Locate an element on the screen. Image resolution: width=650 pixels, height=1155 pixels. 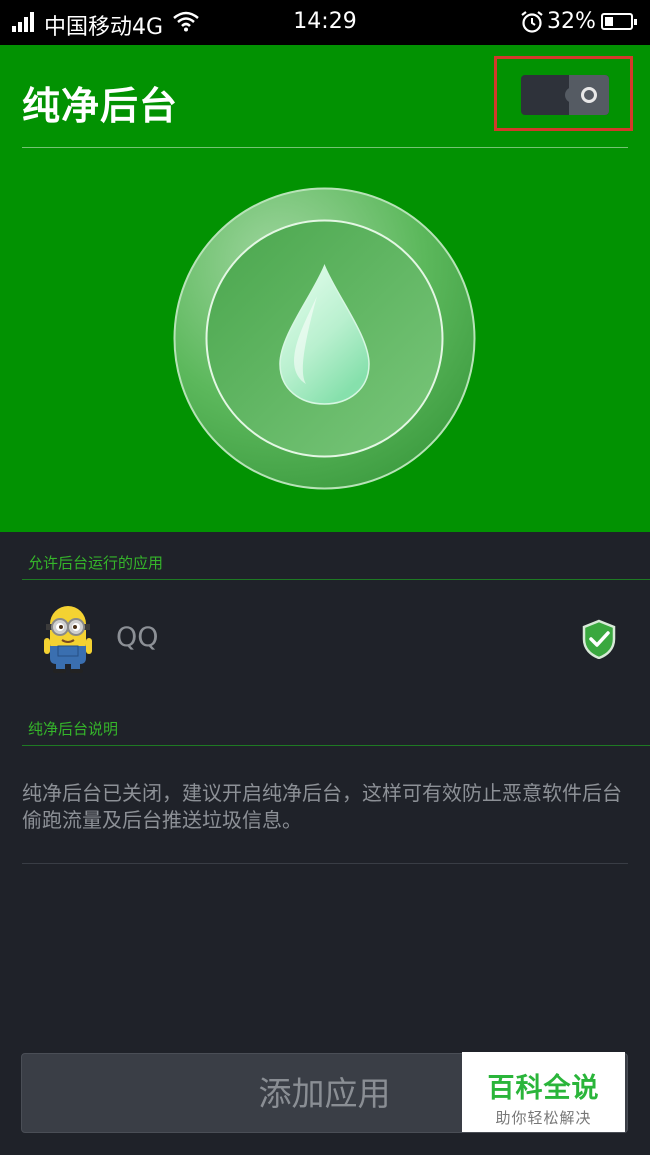
explanation-divider is located at coordinates (336, 745).